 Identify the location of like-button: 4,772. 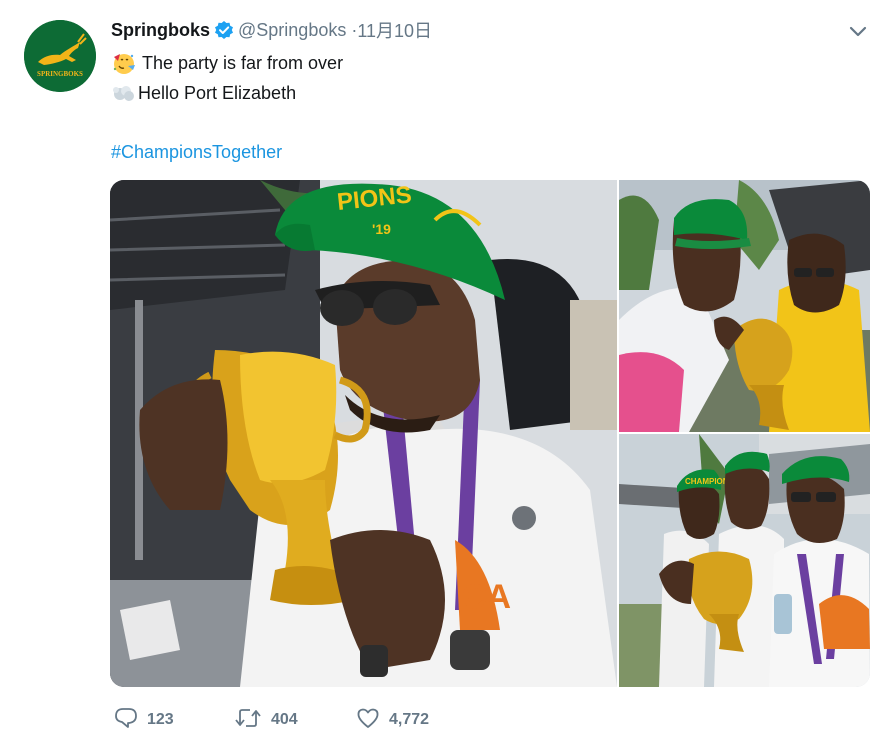
(416, 720).